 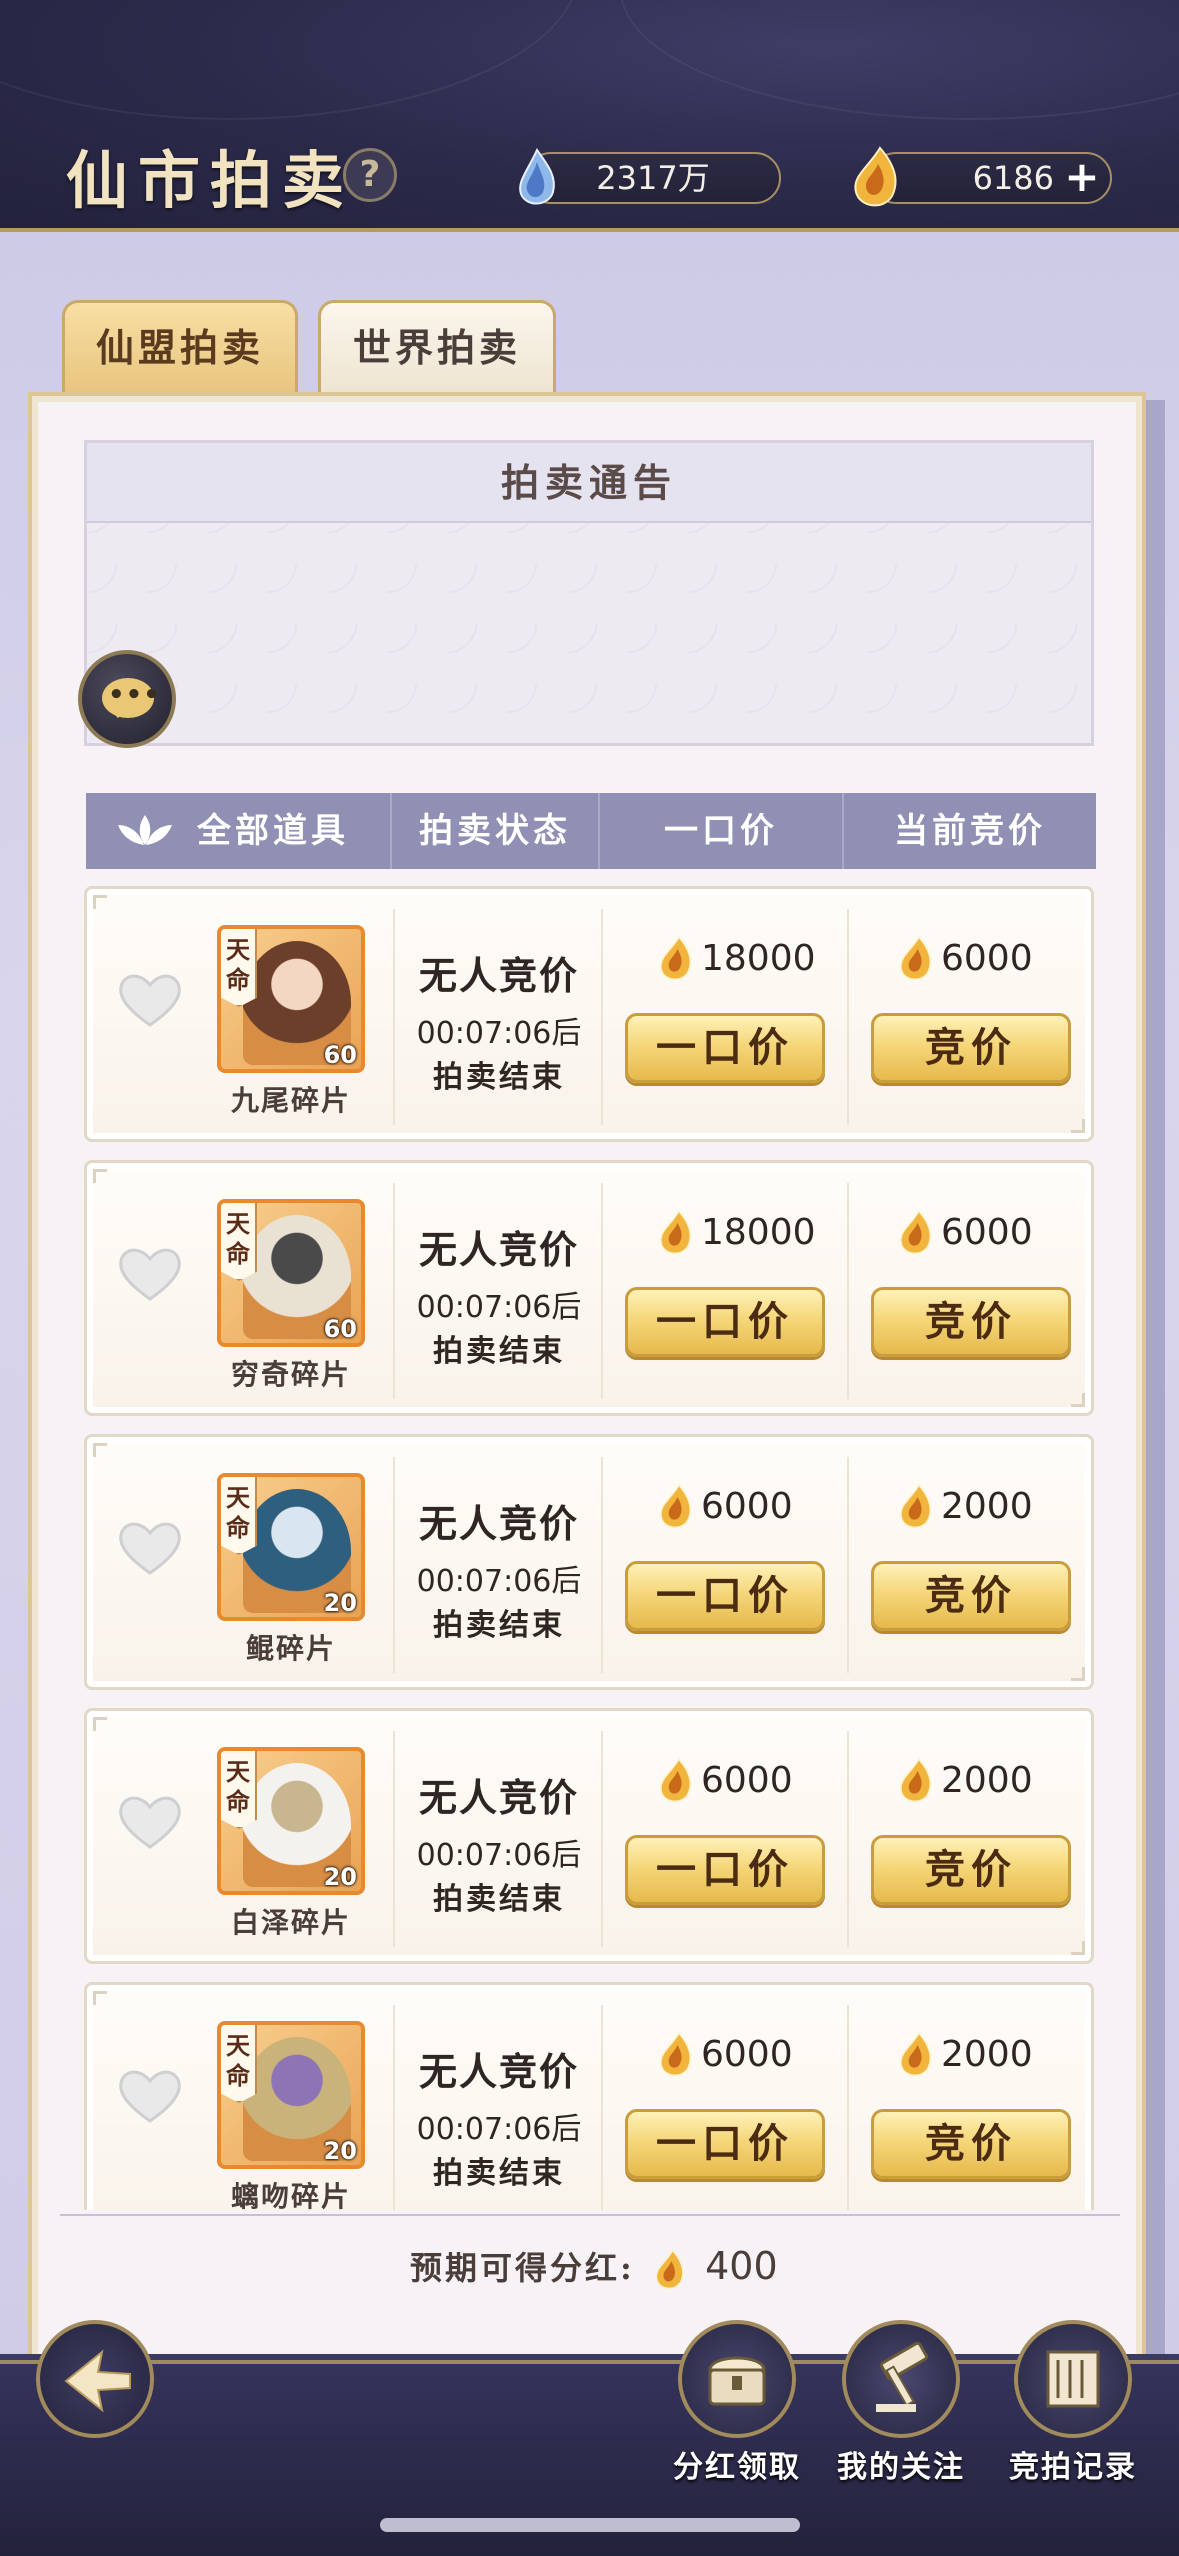 What do you see at coordinates (589, 483) in the screenshot?
I see `notice-title: 拍卖通告` at bounding box center [589, 483].